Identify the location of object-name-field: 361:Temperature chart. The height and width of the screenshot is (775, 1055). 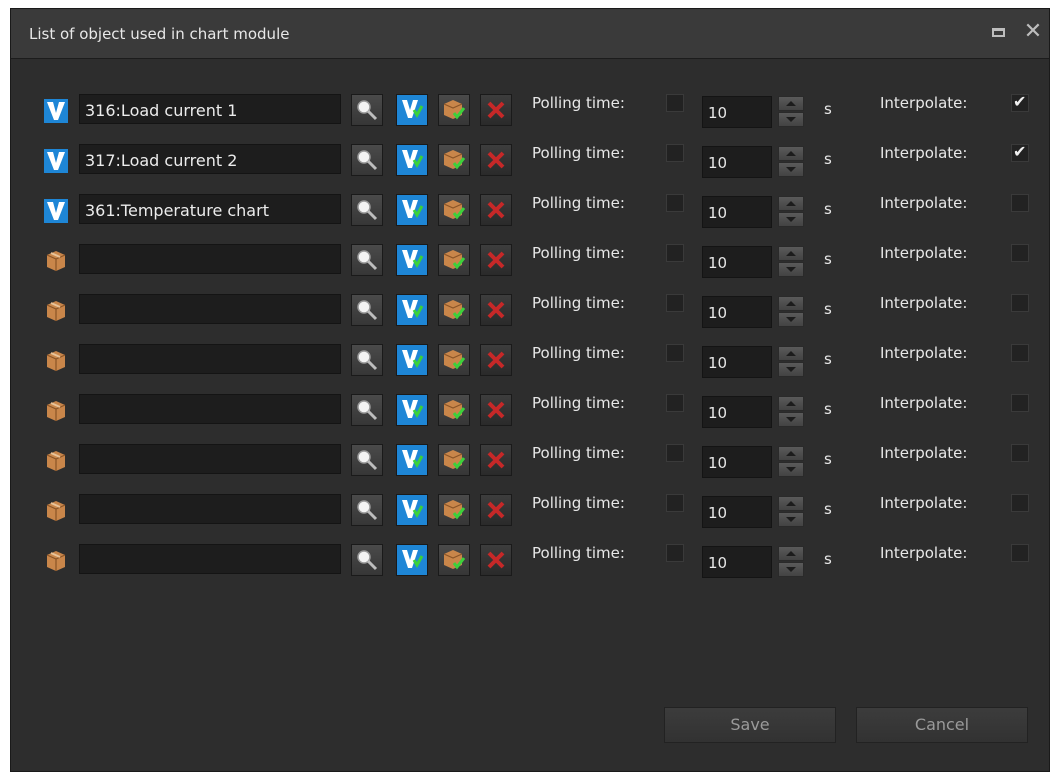
(210, 209).